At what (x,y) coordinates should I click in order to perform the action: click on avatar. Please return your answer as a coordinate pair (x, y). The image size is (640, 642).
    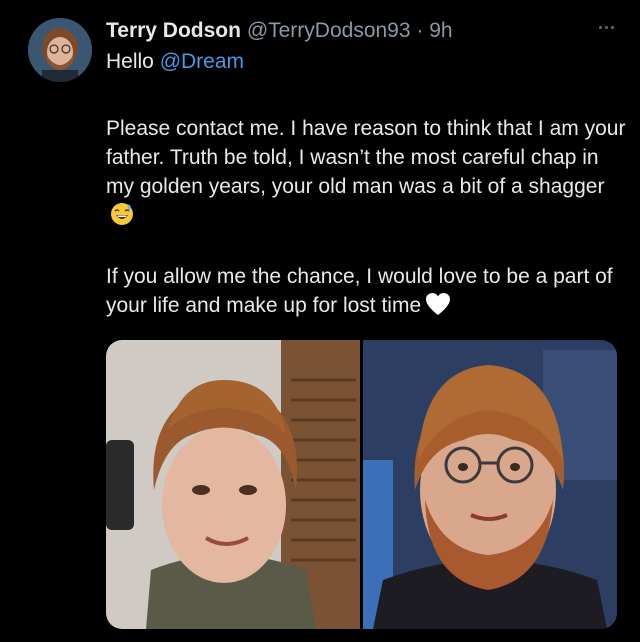
    Looking at the image, I should click on (60, 50).